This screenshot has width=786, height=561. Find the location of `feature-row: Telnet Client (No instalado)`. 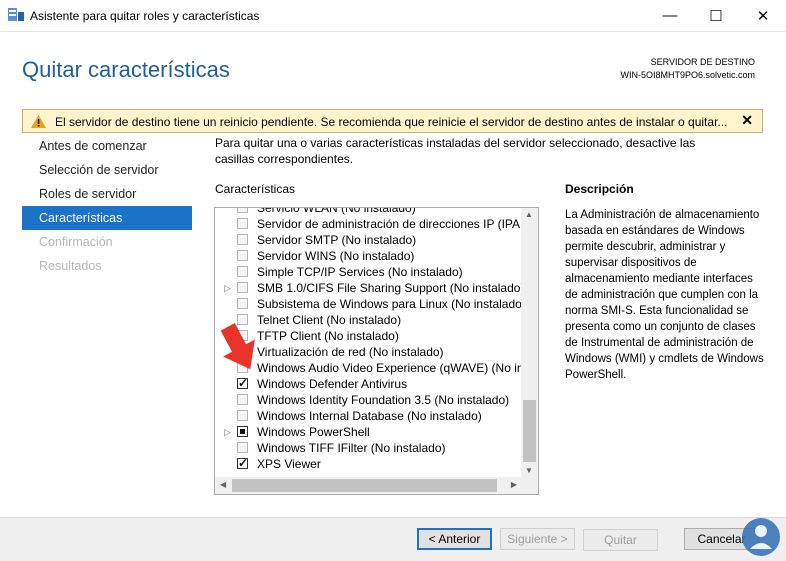

feature-row: Telnet Client (No instalado) is located at coordinates (368, 320).